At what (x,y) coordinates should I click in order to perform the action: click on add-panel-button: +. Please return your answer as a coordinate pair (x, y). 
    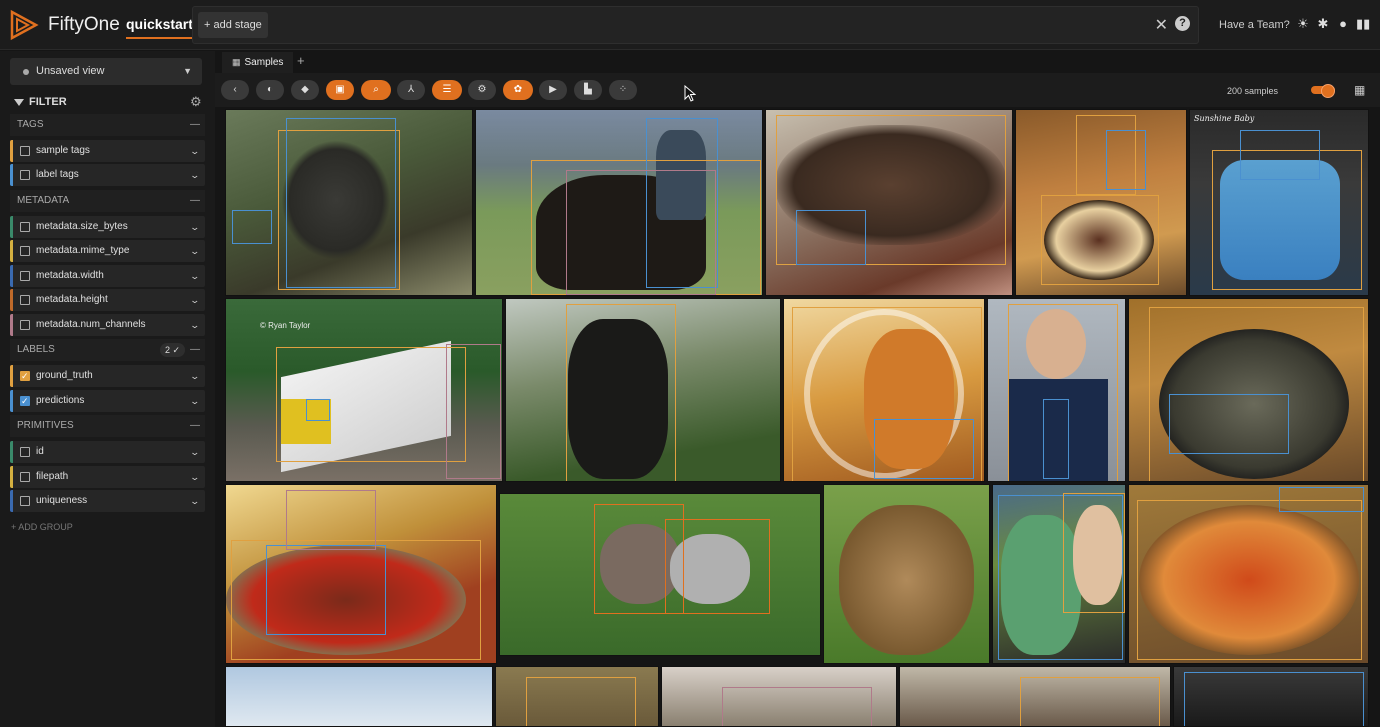
    Looking at the image, I should click on (301, 60).